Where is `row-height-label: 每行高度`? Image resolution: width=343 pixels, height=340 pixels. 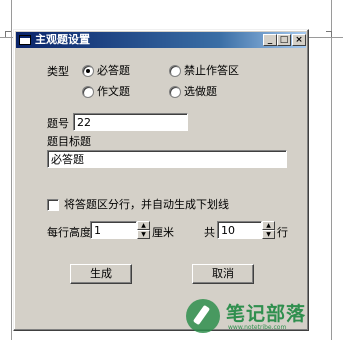 row-height-label: 每行高度 is located at coordinates (69, 232).